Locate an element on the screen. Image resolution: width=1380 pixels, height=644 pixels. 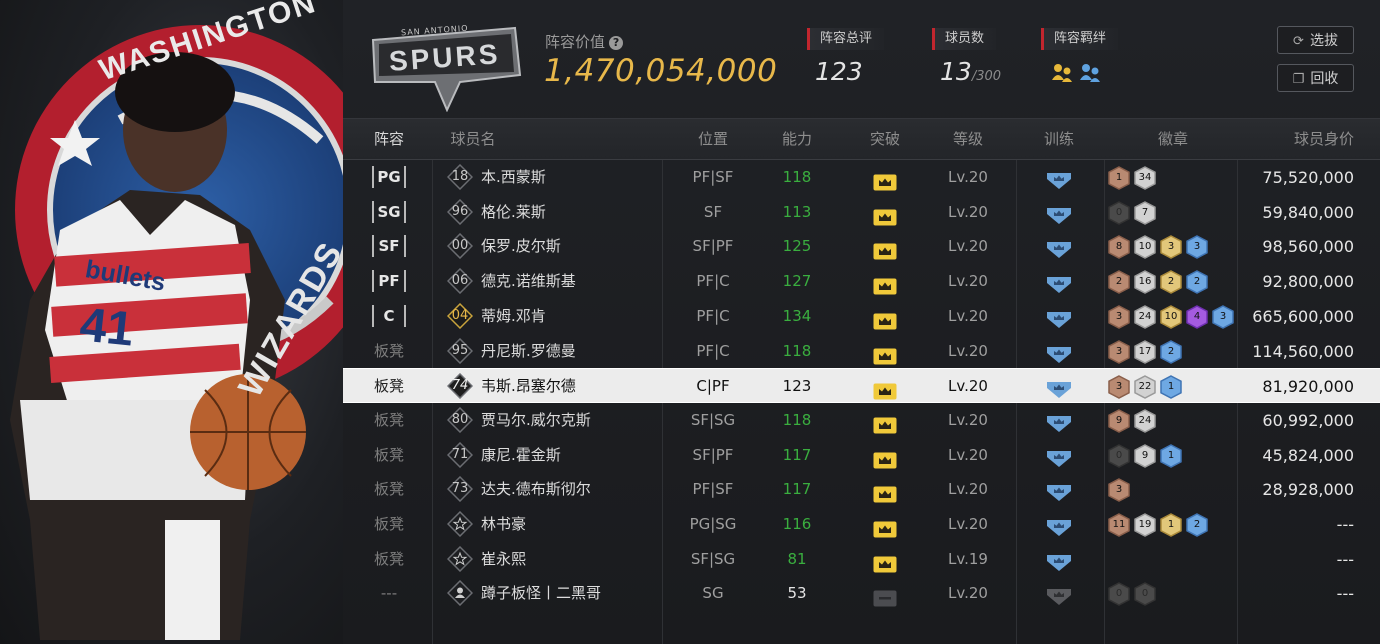
player-badges: 9 24 is located at coordinates (1173, 421).